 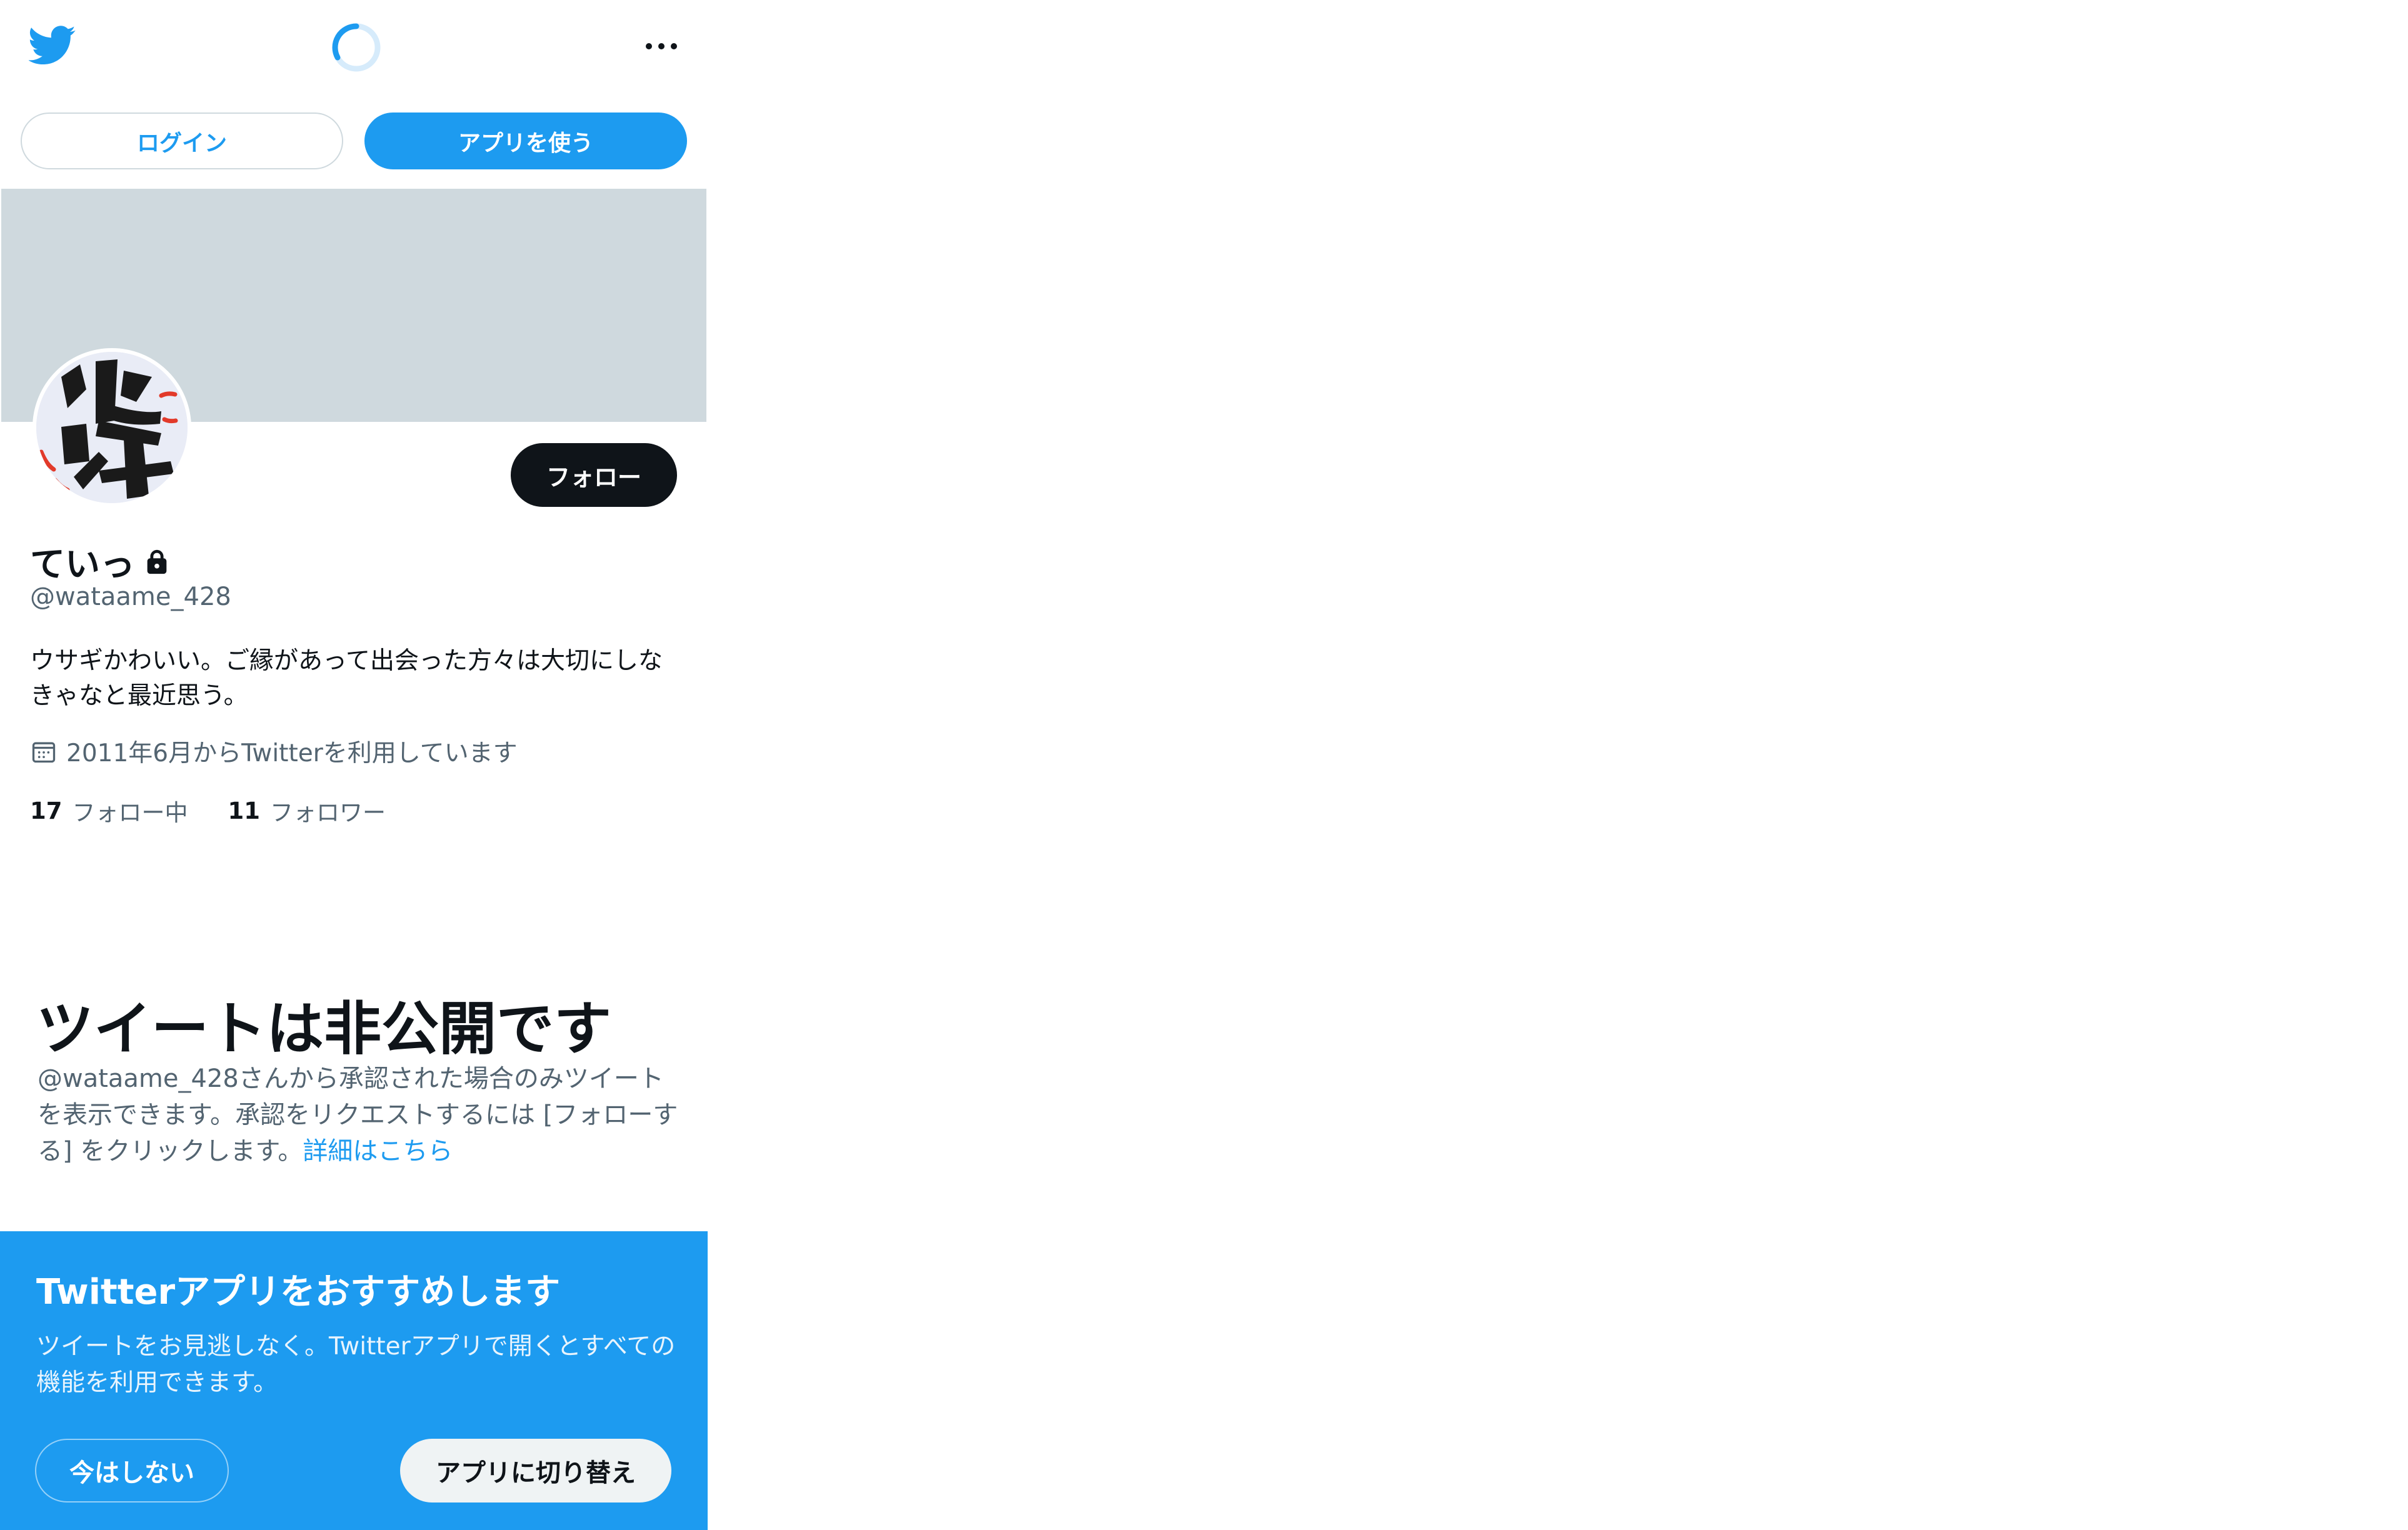 I want to click on avatar, so click(x=112, y=427).